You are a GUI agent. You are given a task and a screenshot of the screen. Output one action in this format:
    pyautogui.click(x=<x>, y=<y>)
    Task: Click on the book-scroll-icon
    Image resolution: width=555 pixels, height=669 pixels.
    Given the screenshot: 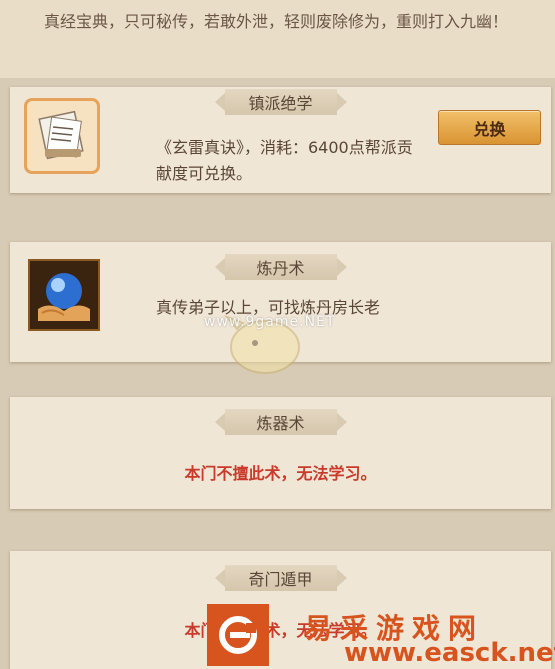 What is the action you would take?
    pyautogui.click(x=62, y=136)
    